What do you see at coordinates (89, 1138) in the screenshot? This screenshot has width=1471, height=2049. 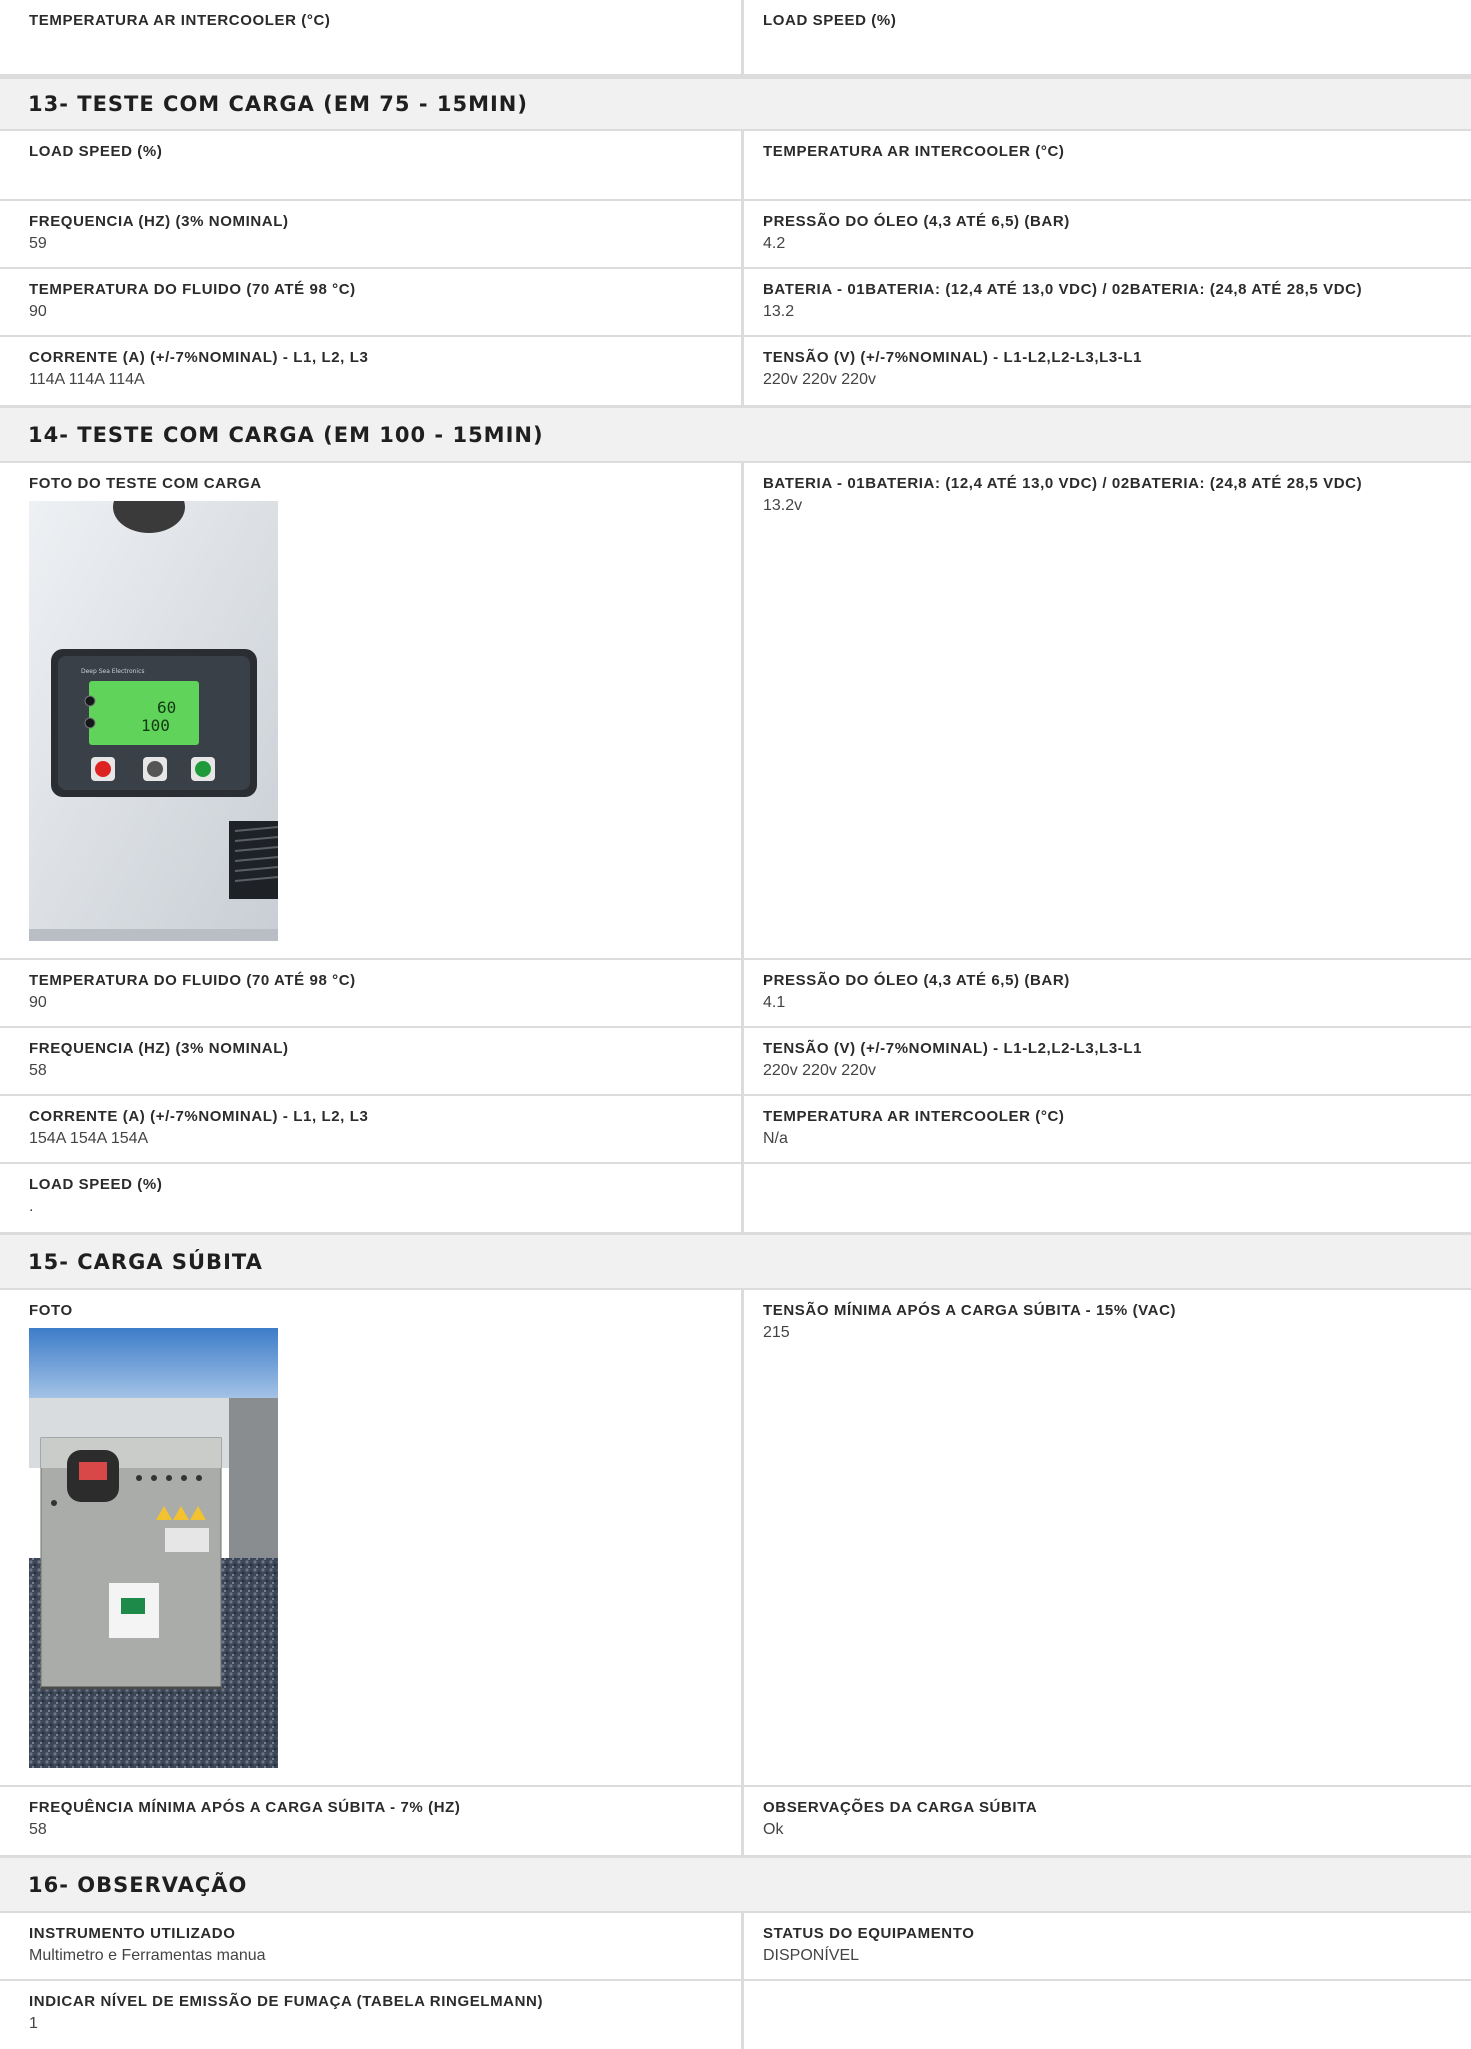 I see `field-value: 154A 154A 154A` at bounding box center [89, 1138].